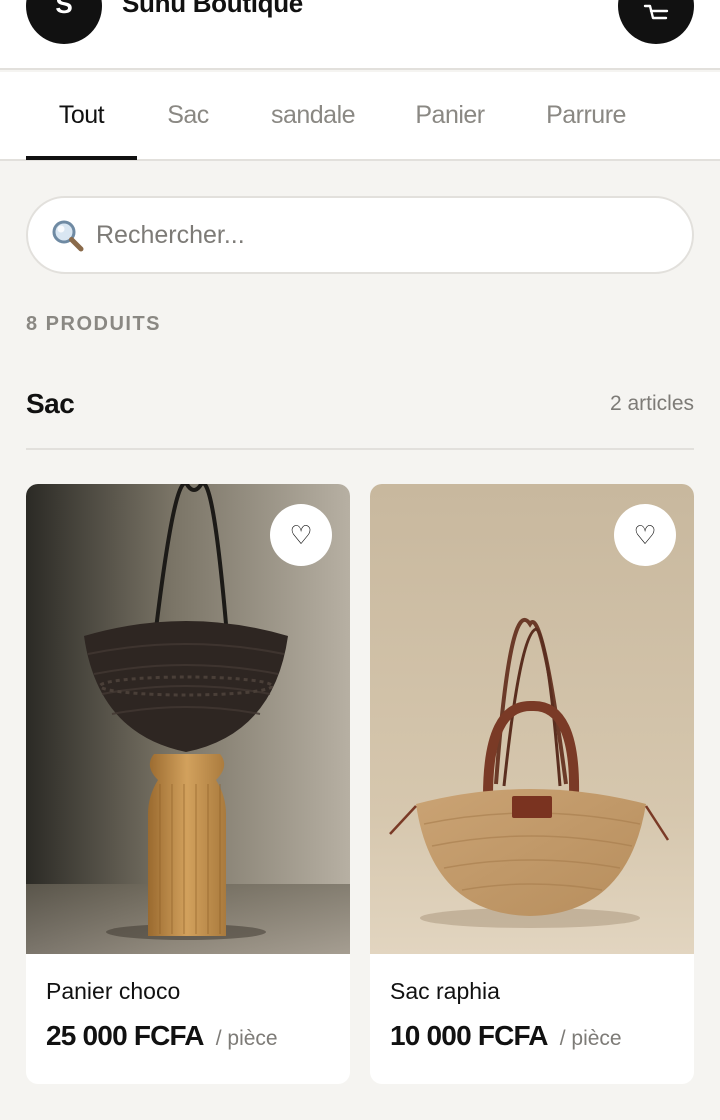 The height and width of the screenshot is (1120, 720). What do you see at coordinates (212, 9) in the screenshot?
I see `store-name: Sunu Boutique` at bounding box center [212, 9].